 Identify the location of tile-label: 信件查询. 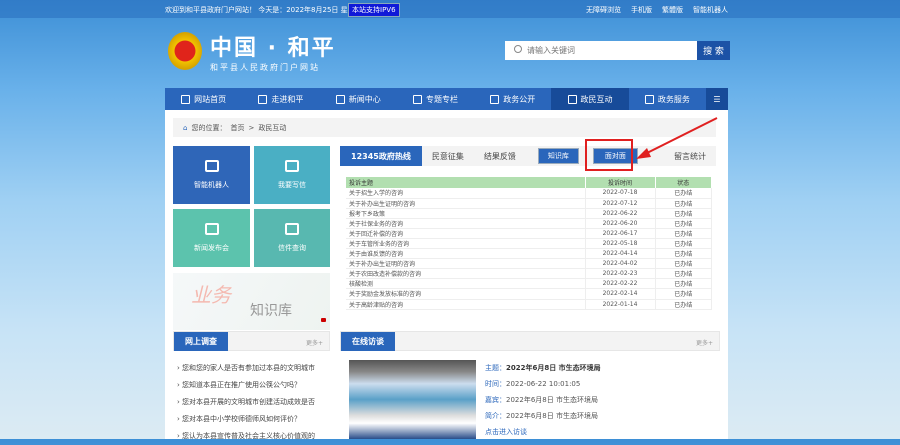
(292, 248).